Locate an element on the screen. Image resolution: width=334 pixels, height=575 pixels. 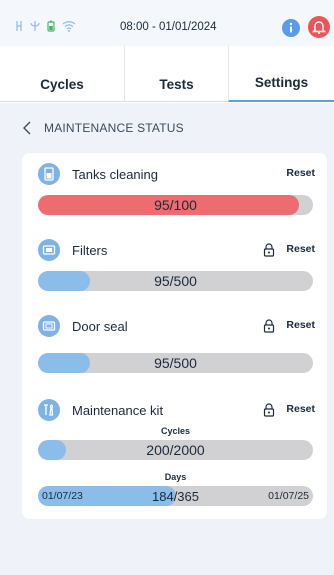
status-bar: 08:00 - 01/01/2024 is located at coordinates (167, 23).